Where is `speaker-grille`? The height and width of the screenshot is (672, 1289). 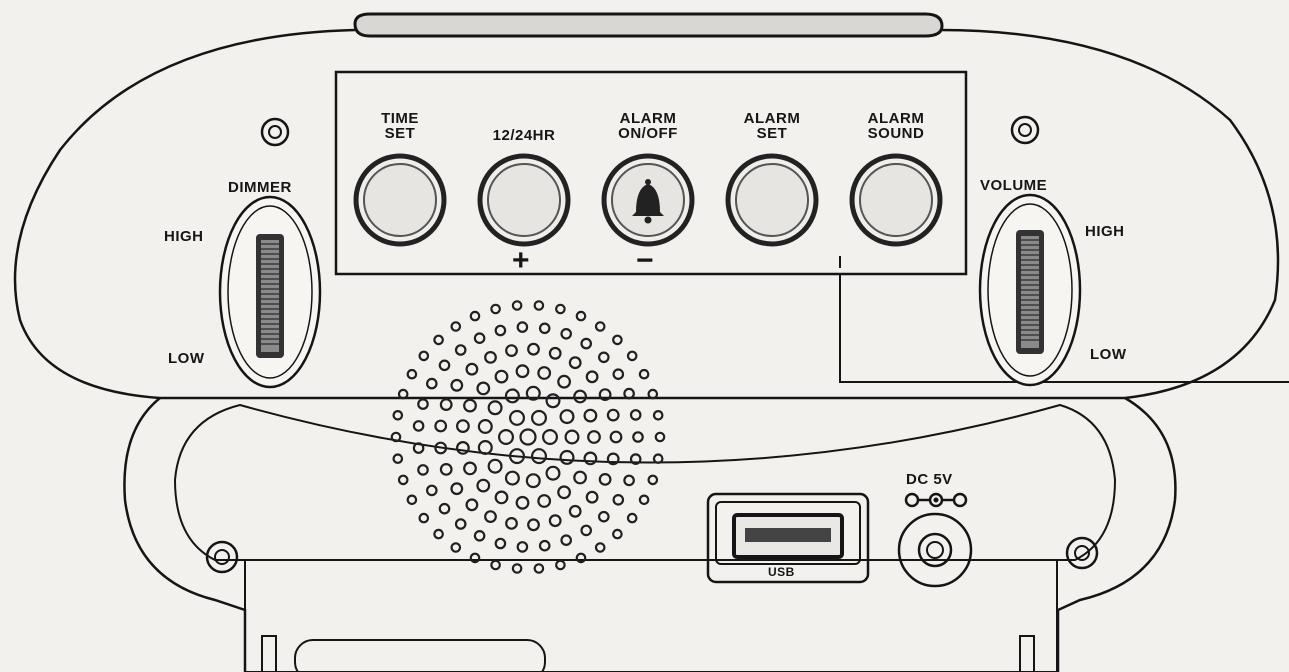
speaker-grille is located at coordinates (528, 437).